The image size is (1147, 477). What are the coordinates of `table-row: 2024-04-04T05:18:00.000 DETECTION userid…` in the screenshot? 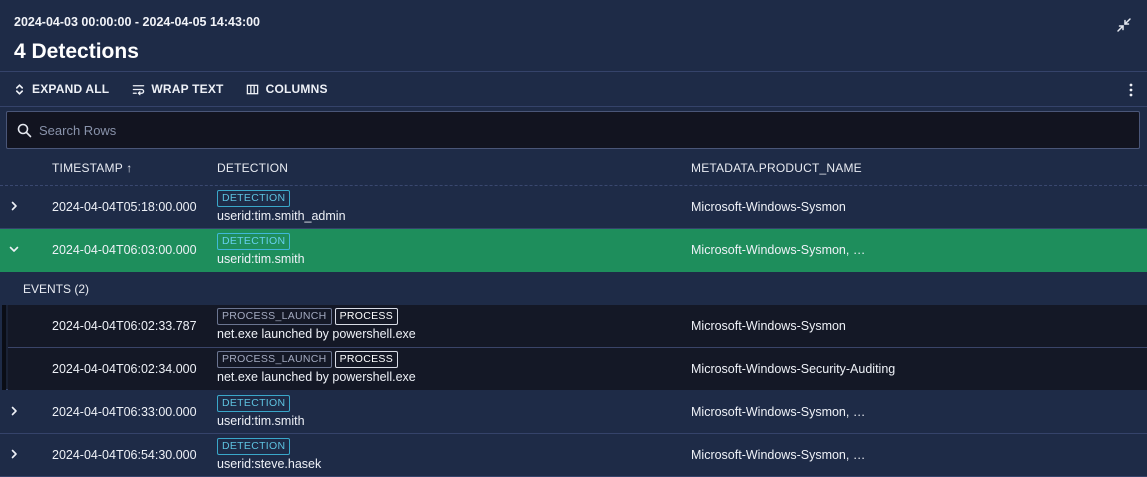 It's located at (573, 207).